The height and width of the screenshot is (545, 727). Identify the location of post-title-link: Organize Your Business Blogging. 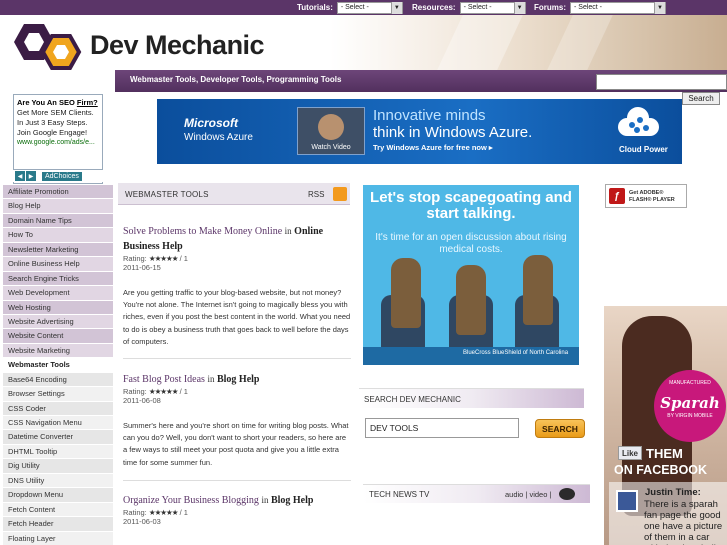
(191, 500).